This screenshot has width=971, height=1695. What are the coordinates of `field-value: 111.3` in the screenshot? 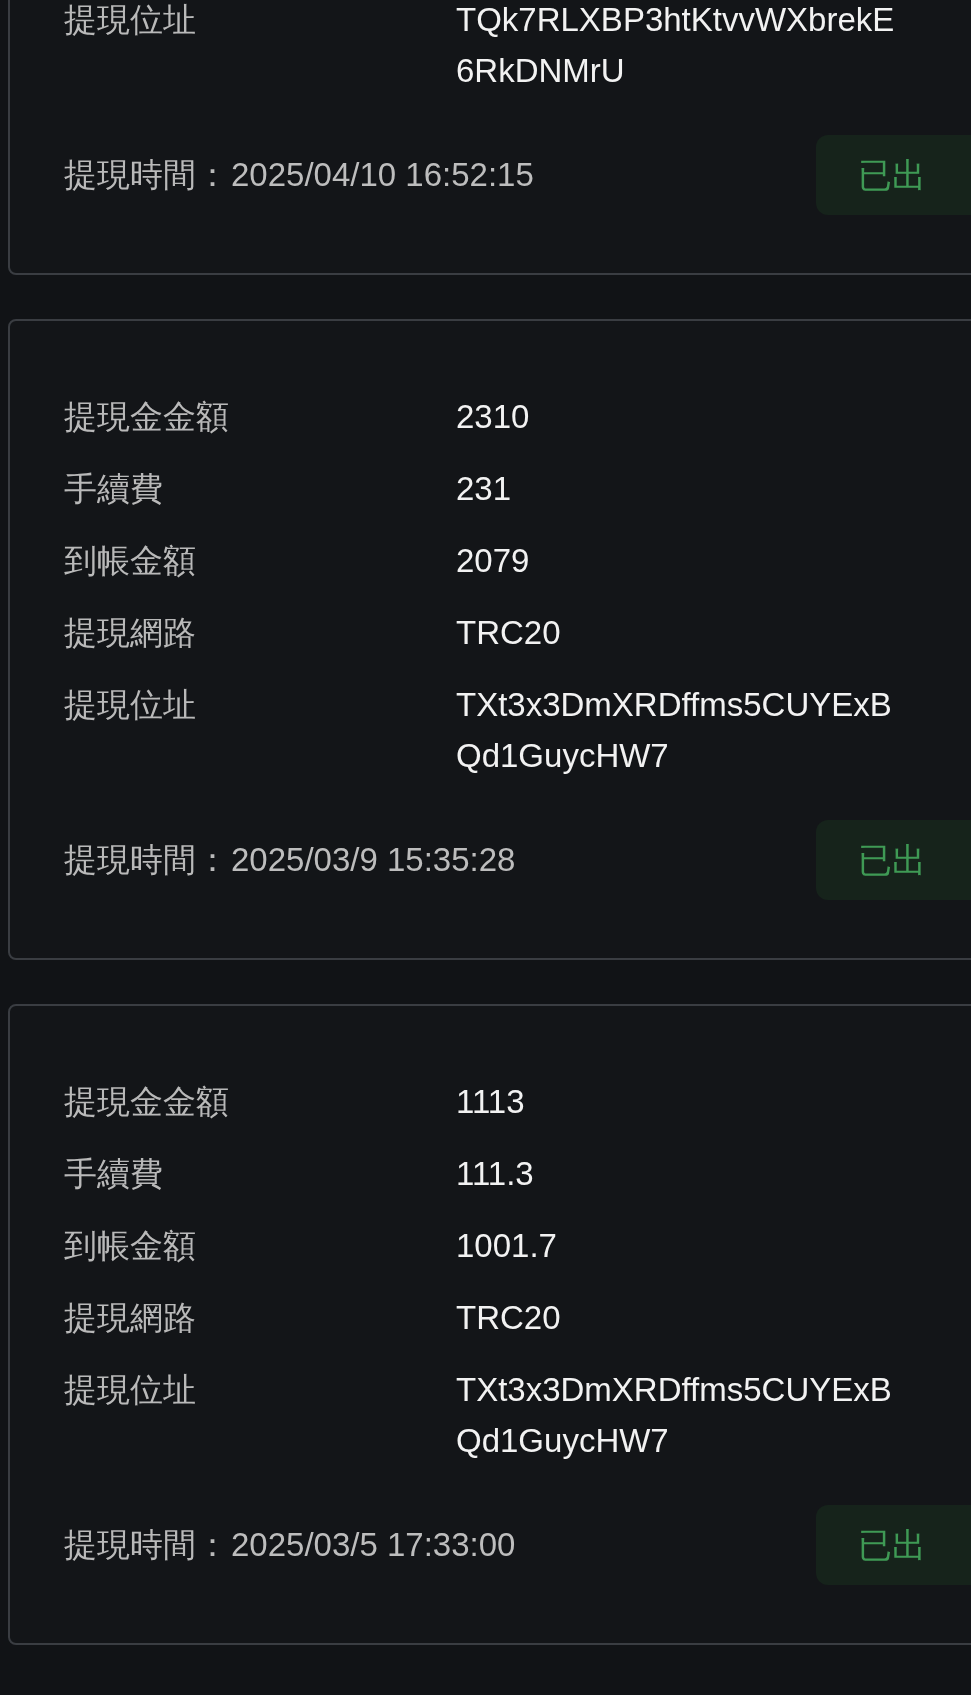 It's located at (495, 1174).